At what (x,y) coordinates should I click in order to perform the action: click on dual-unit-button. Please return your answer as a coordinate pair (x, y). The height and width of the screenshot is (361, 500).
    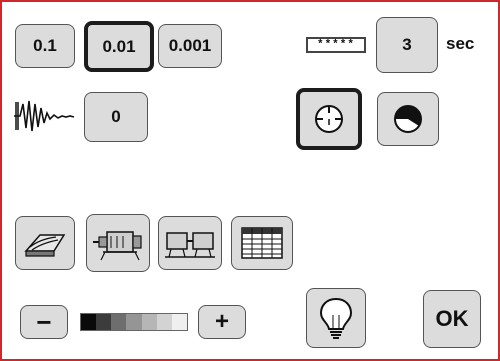
    Looking at the image, I should click on (190, 243).